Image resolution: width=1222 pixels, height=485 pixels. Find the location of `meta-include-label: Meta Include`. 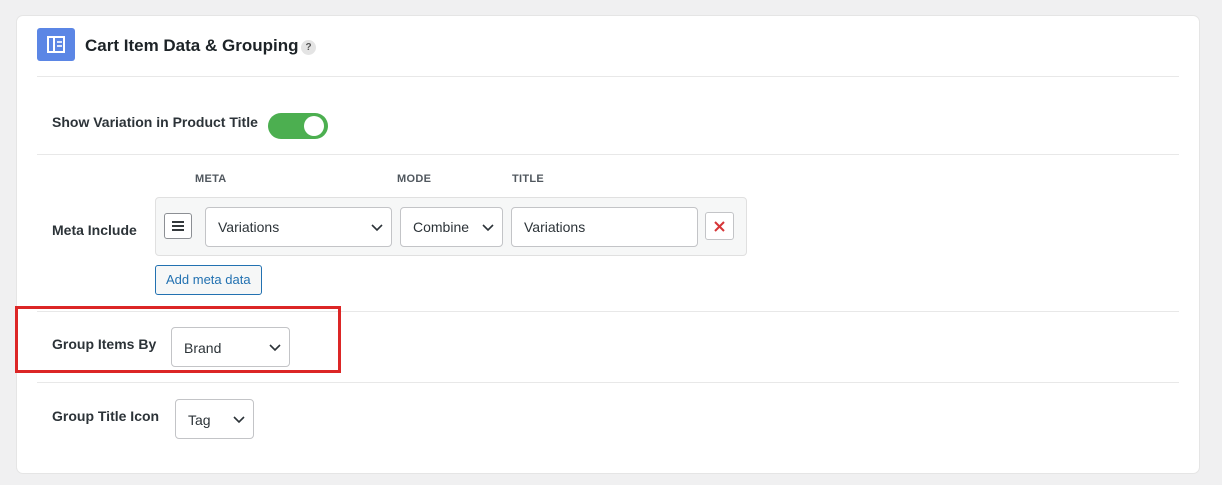

meta-include-label: Meta Include is located at coordinates (94, 230).